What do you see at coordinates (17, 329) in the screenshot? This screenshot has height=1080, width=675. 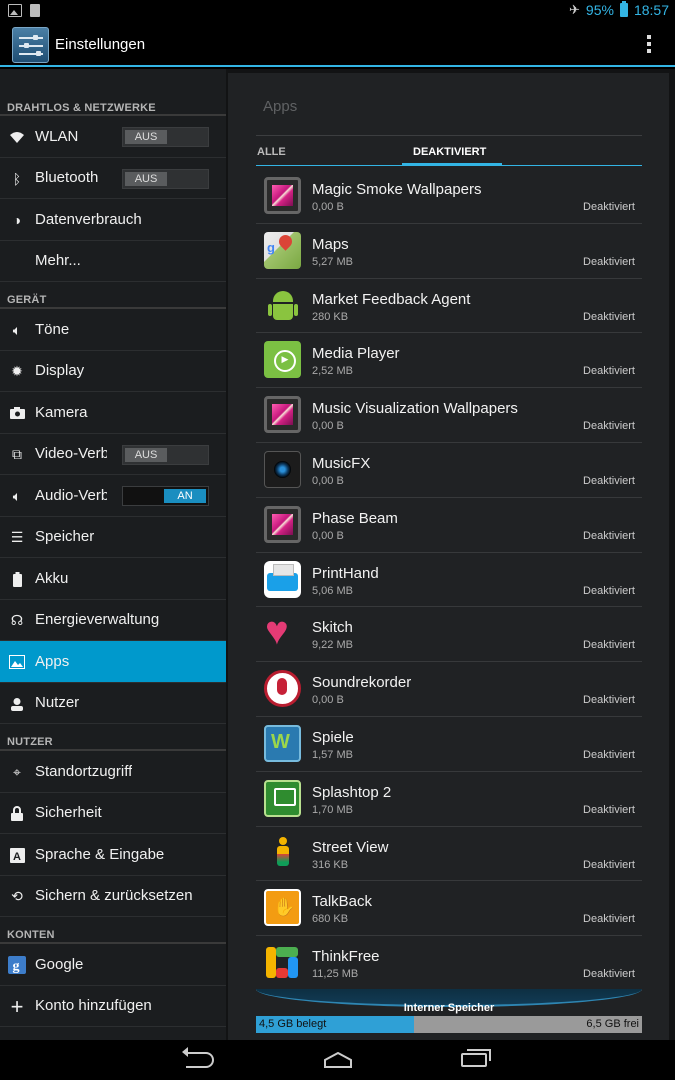 I see `speaker-icon: 🔈︎` at bounding box center [17, 329].